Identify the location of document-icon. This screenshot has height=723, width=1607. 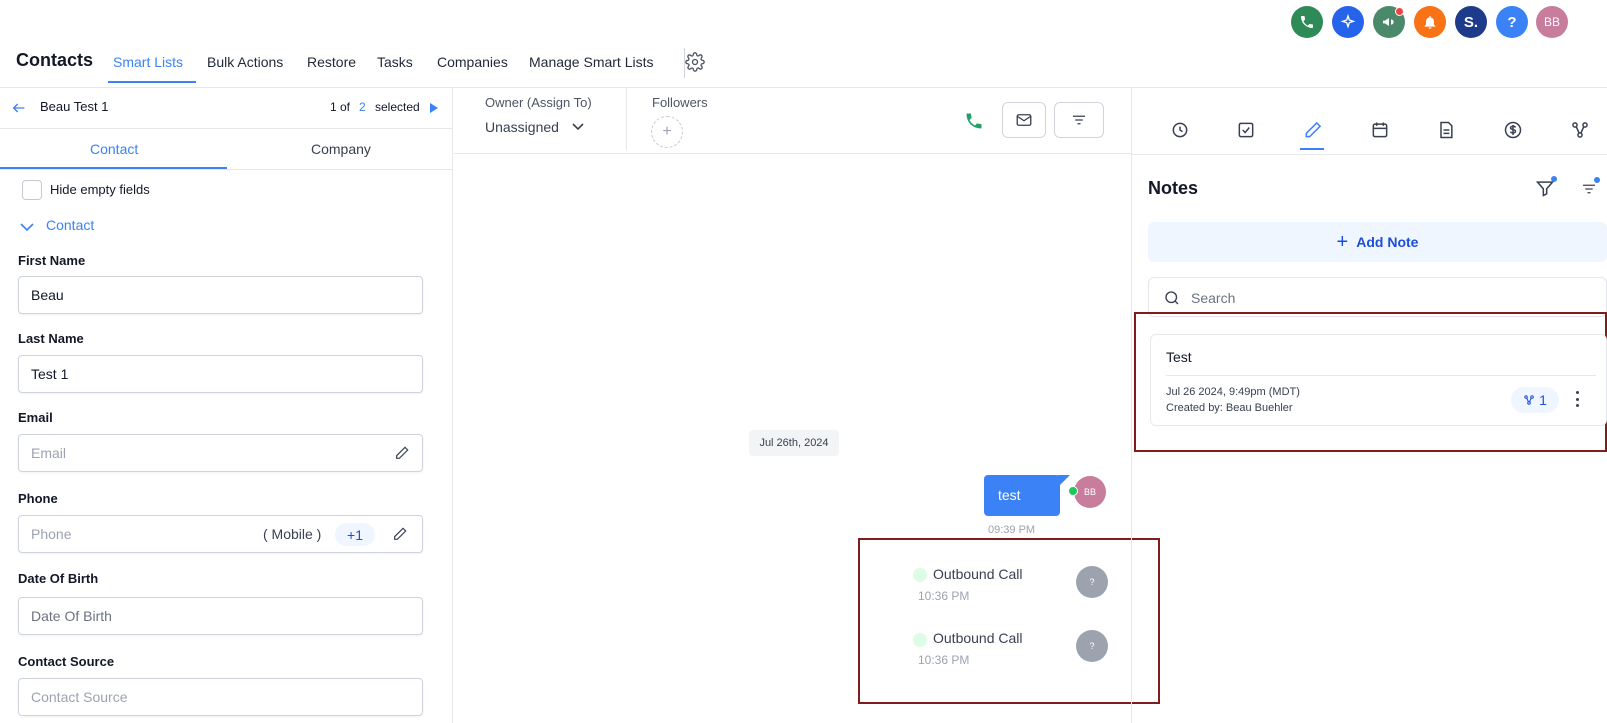
(1446, 130).